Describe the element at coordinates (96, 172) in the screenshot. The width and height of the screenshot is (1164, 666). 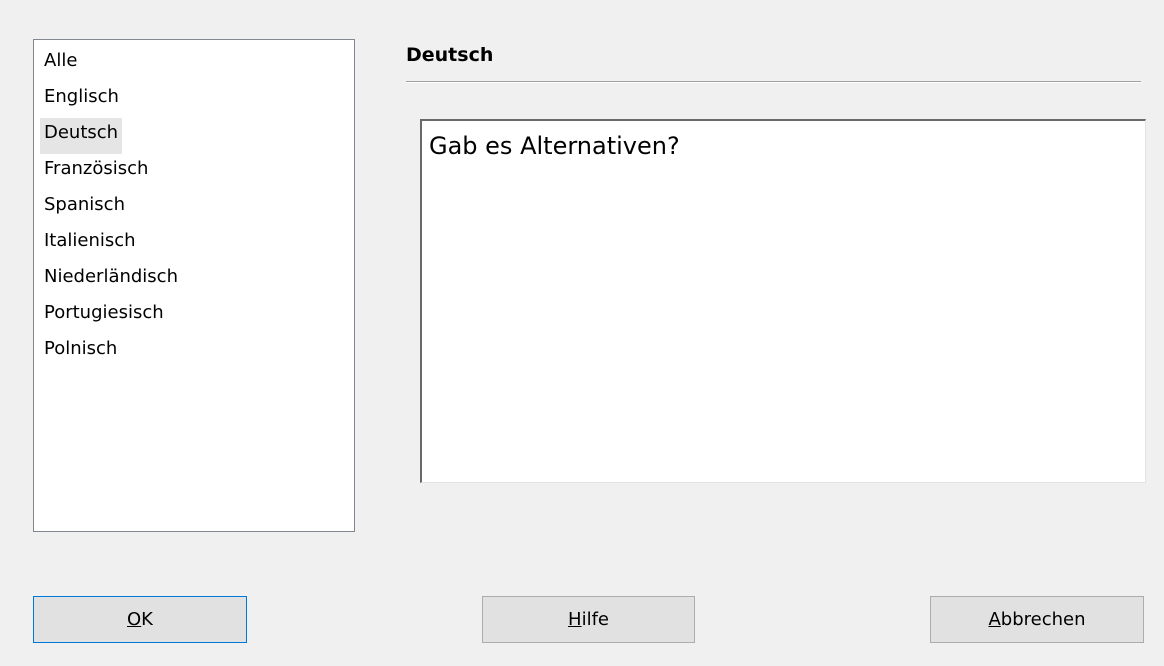
I see `language-item-franzoesisch: Französisch` at that location.